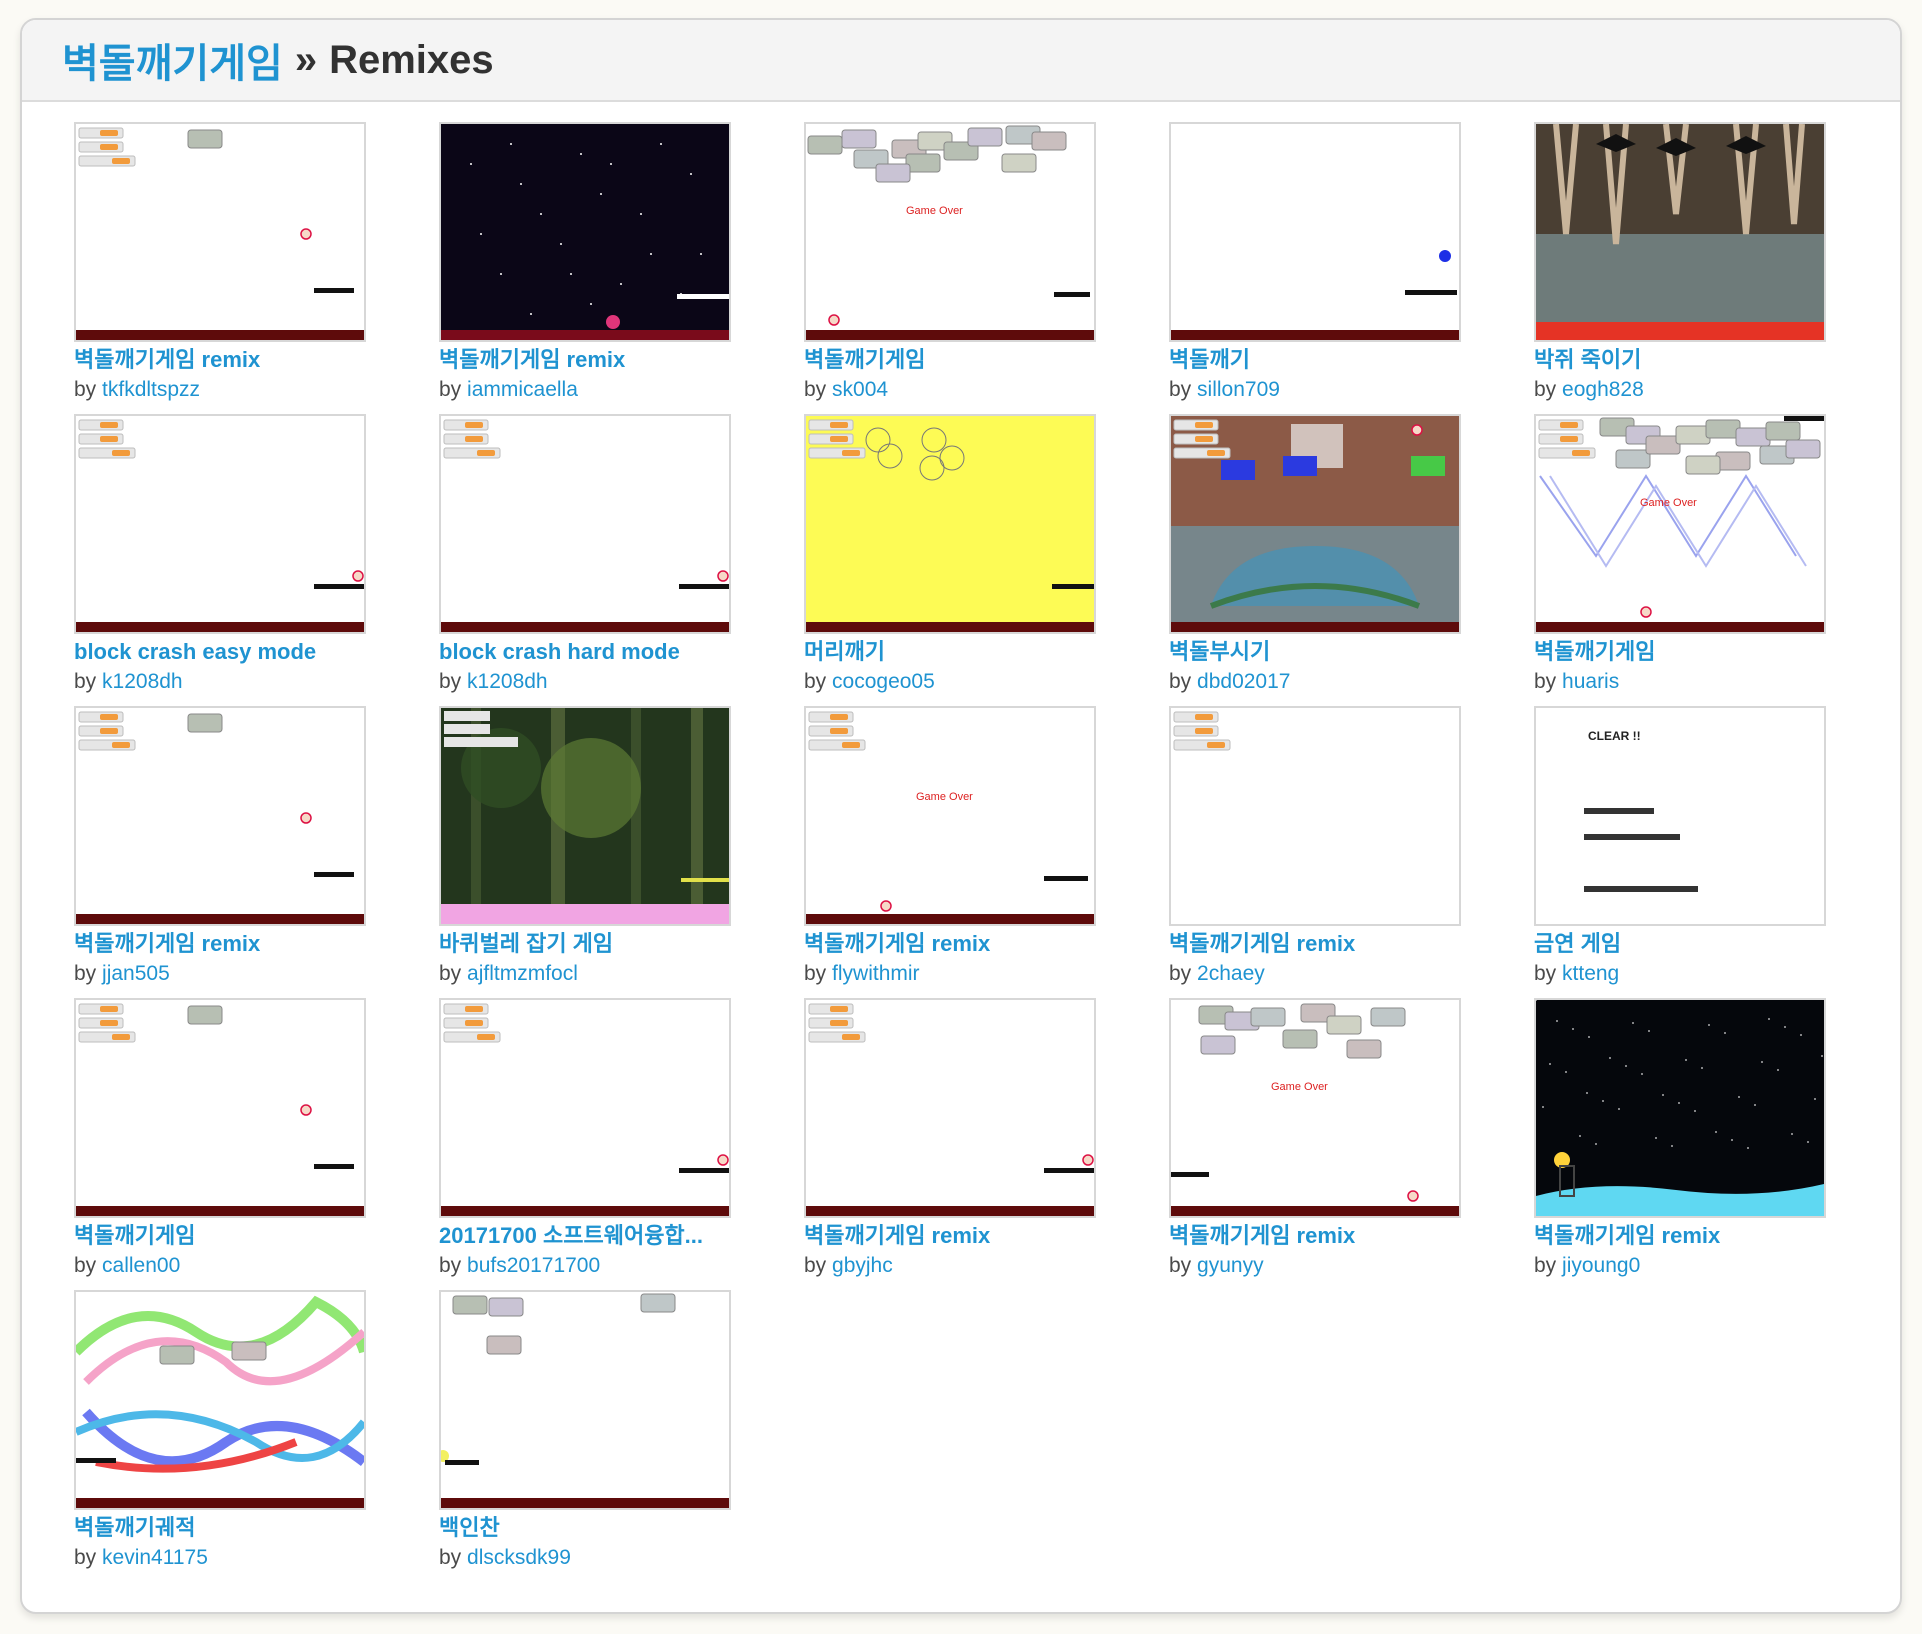 The height and width of the screenshot is (1634, 1922). Describe the element at coordinates (950, 390) in the screenshot. I see `remix-byline: by sk004` at that location.